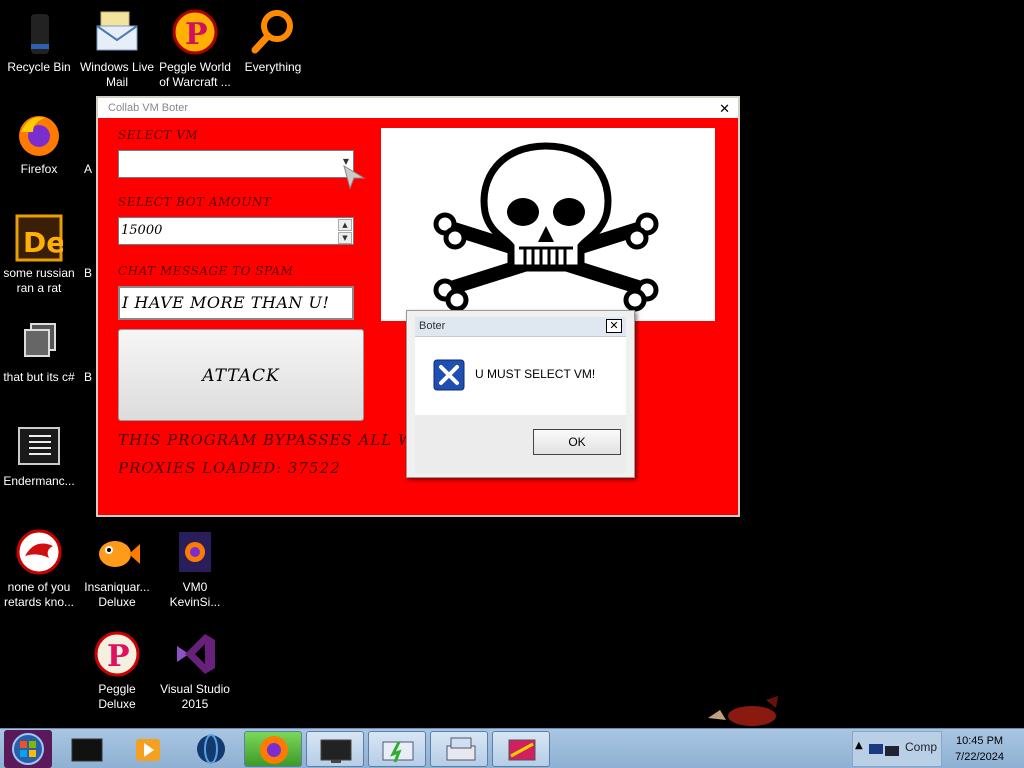  Describe the element at coordinates (43, 242) in the screenshot. I see `svg-text: De` at that location.